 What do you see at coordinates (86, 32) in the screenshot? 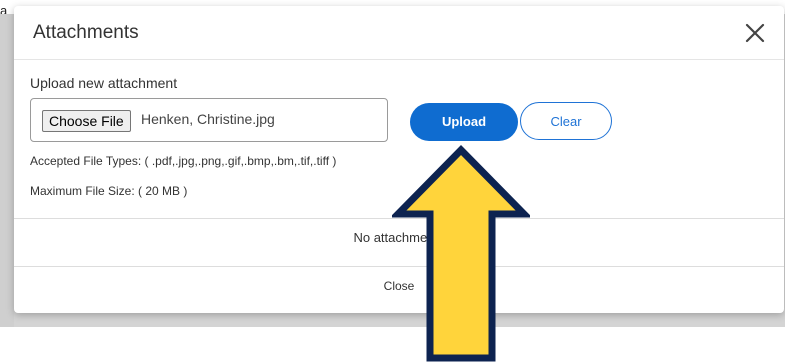
I see `dialog-title: Attachments` at bounding box center [86, 32].